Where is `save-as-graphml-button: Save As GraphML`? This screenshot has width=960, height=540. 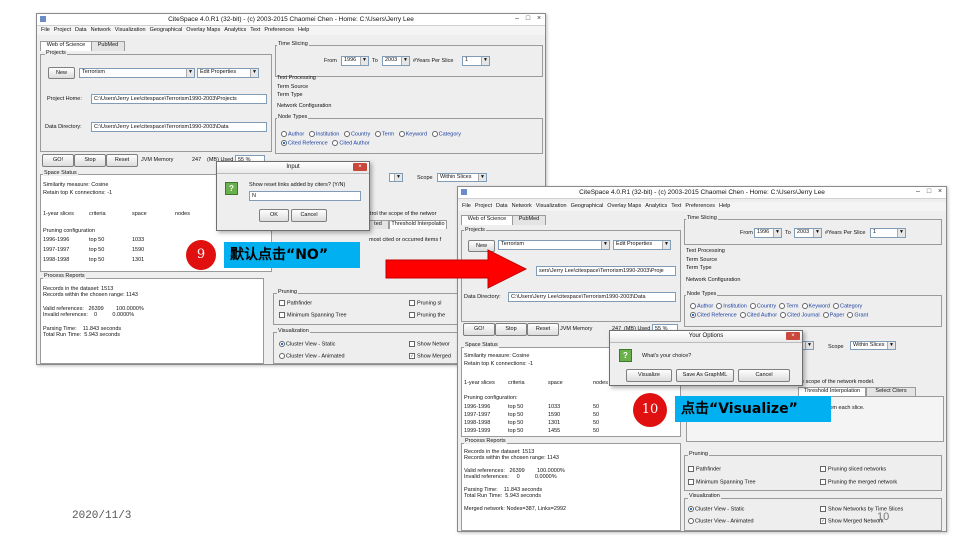 save-as-graphml-button: Save As GraphML is located at coordinates (705, 375).